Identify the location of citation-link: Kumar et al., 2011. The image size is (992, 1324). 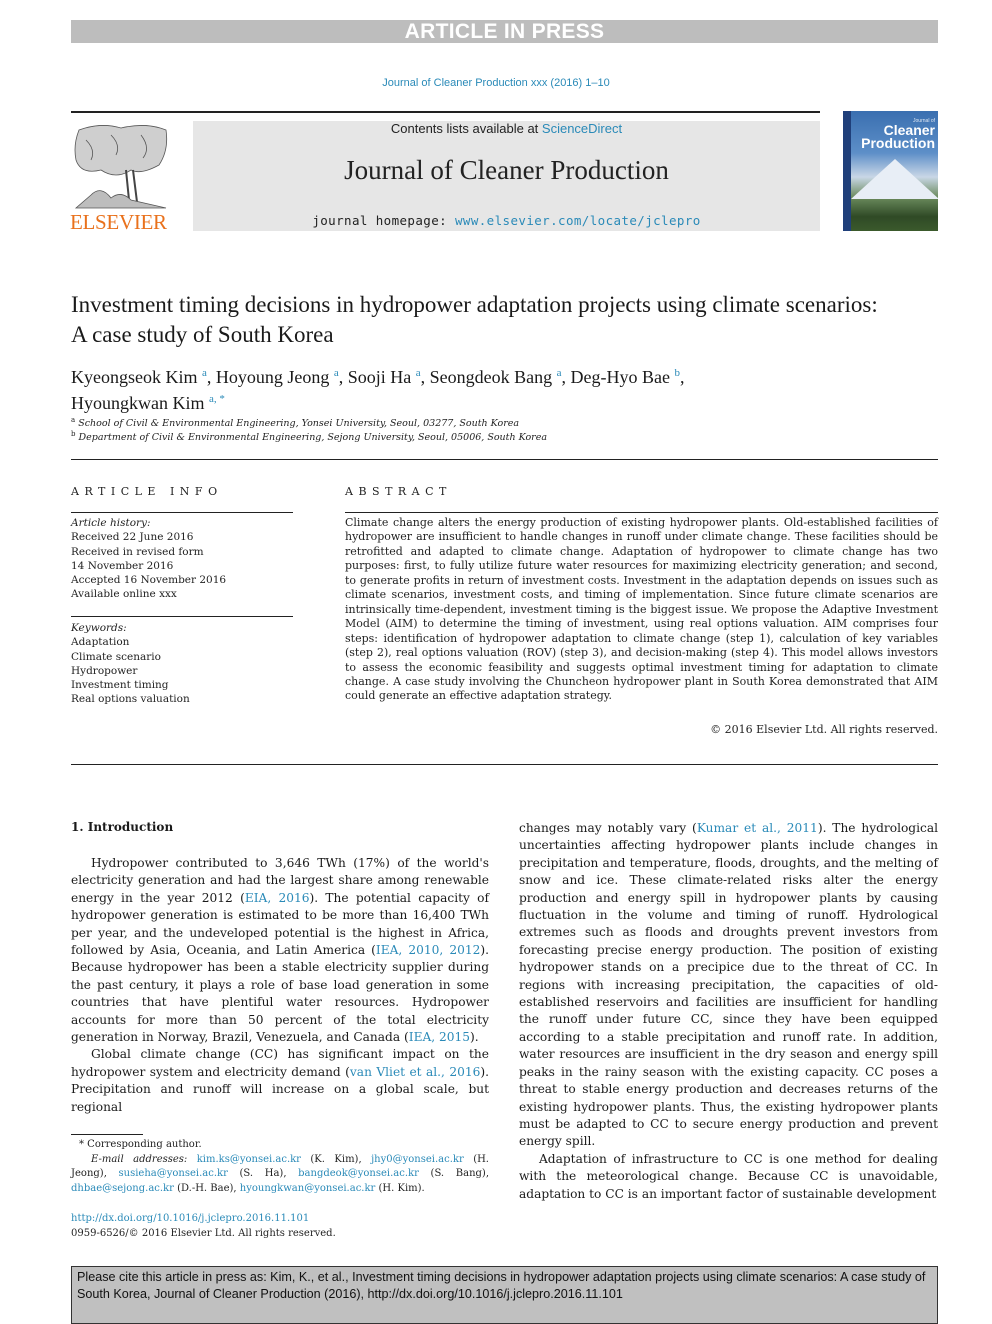
(757, 828).